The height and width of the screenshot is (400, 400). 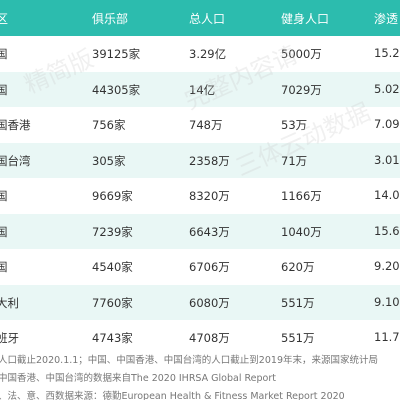 What do you see at coordinates (112, 338) in the screenshot?
I see `cell-clubs: 4743家` at bounding box center [112, 338].